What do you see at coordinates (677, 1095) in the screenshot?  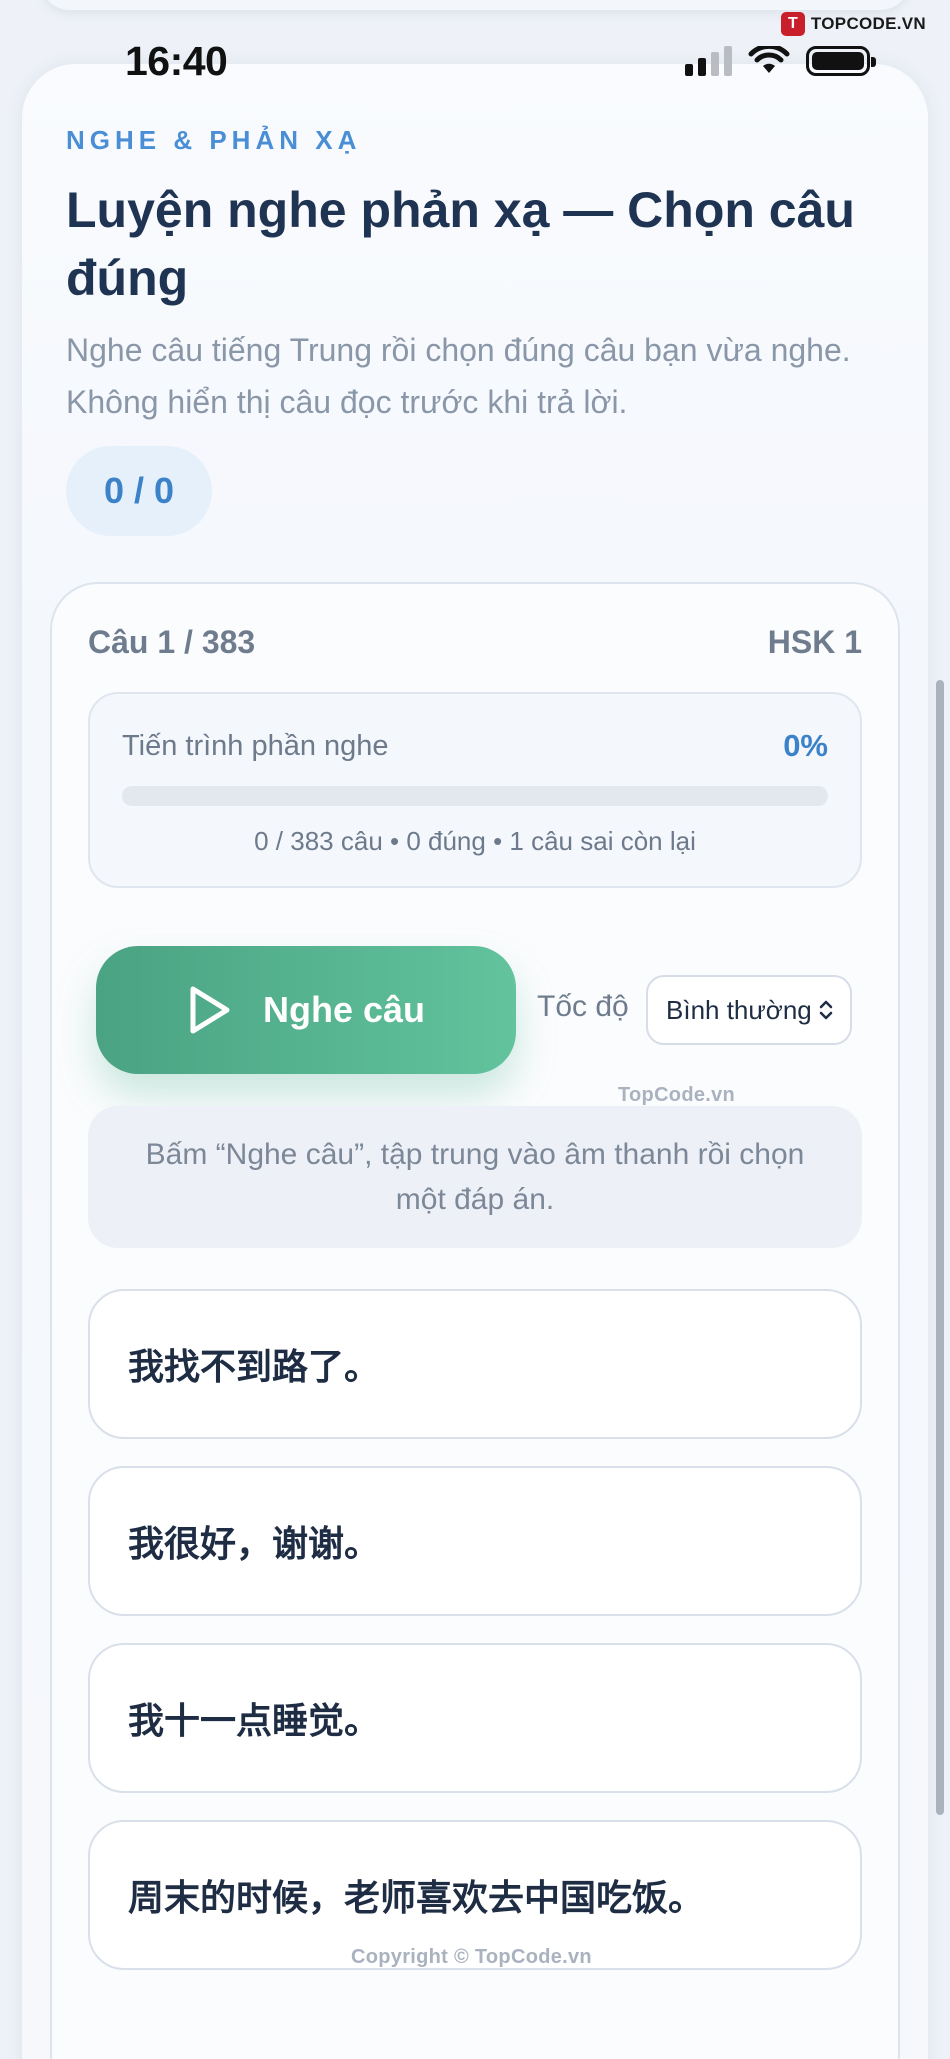 I see `watermark-text: TopCode.vn` at bounding box center [677, 1095].